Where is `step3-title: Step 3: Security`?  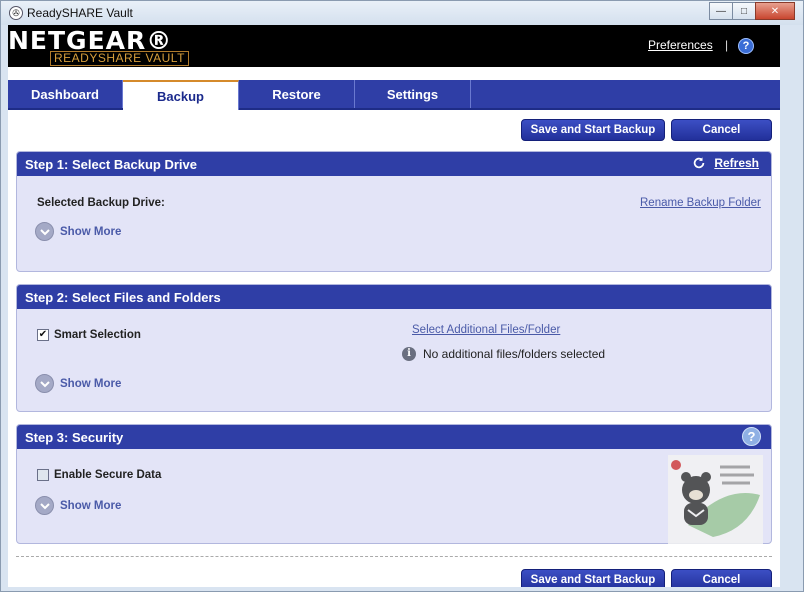
step3-title: Step 3: Security is located at coordinates (74, 437).